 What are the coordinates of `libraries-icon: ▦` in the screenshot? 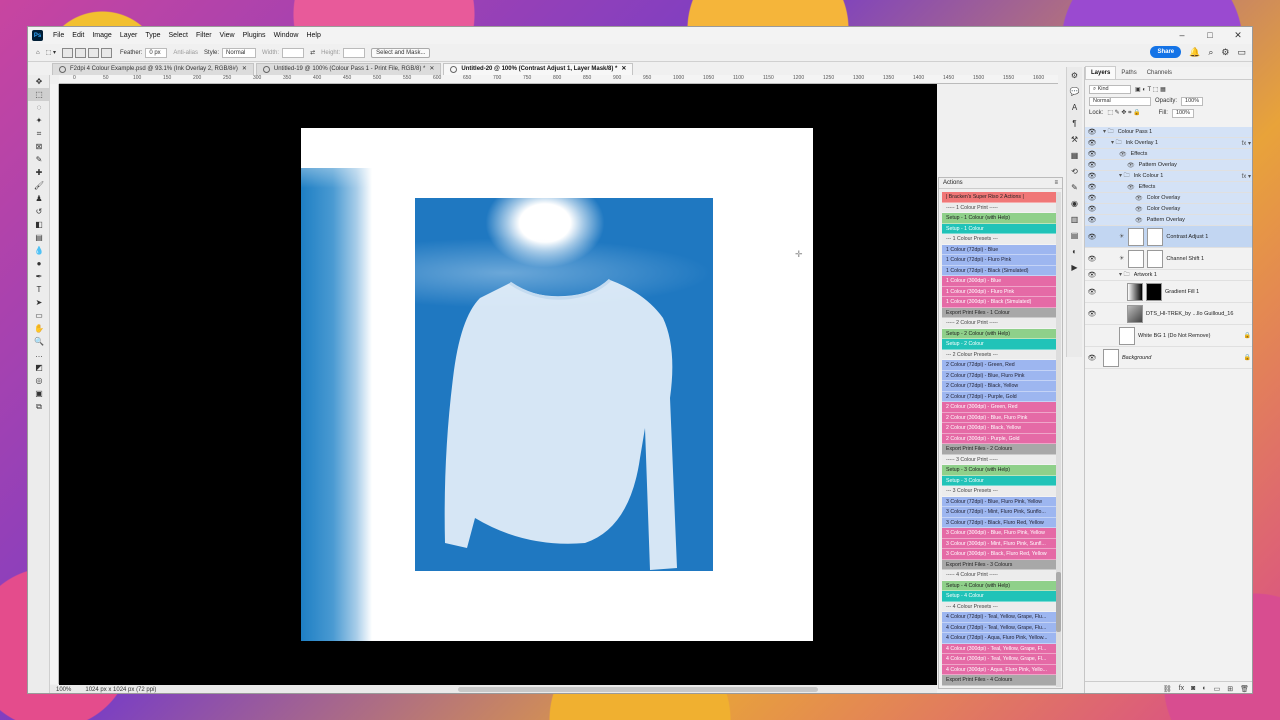 It's located at (1074, 155).